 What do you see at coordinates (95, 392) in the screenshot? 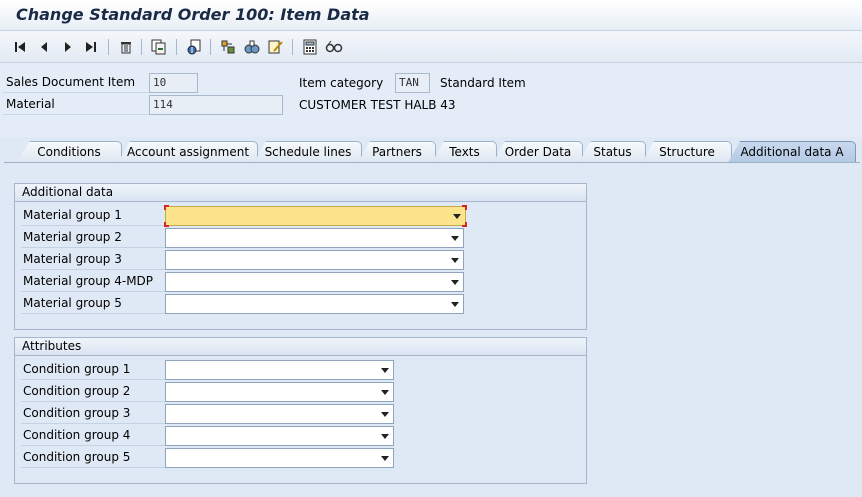
I see `condition-group-2-label: Condition group 2` at bounding box center [95, 392].